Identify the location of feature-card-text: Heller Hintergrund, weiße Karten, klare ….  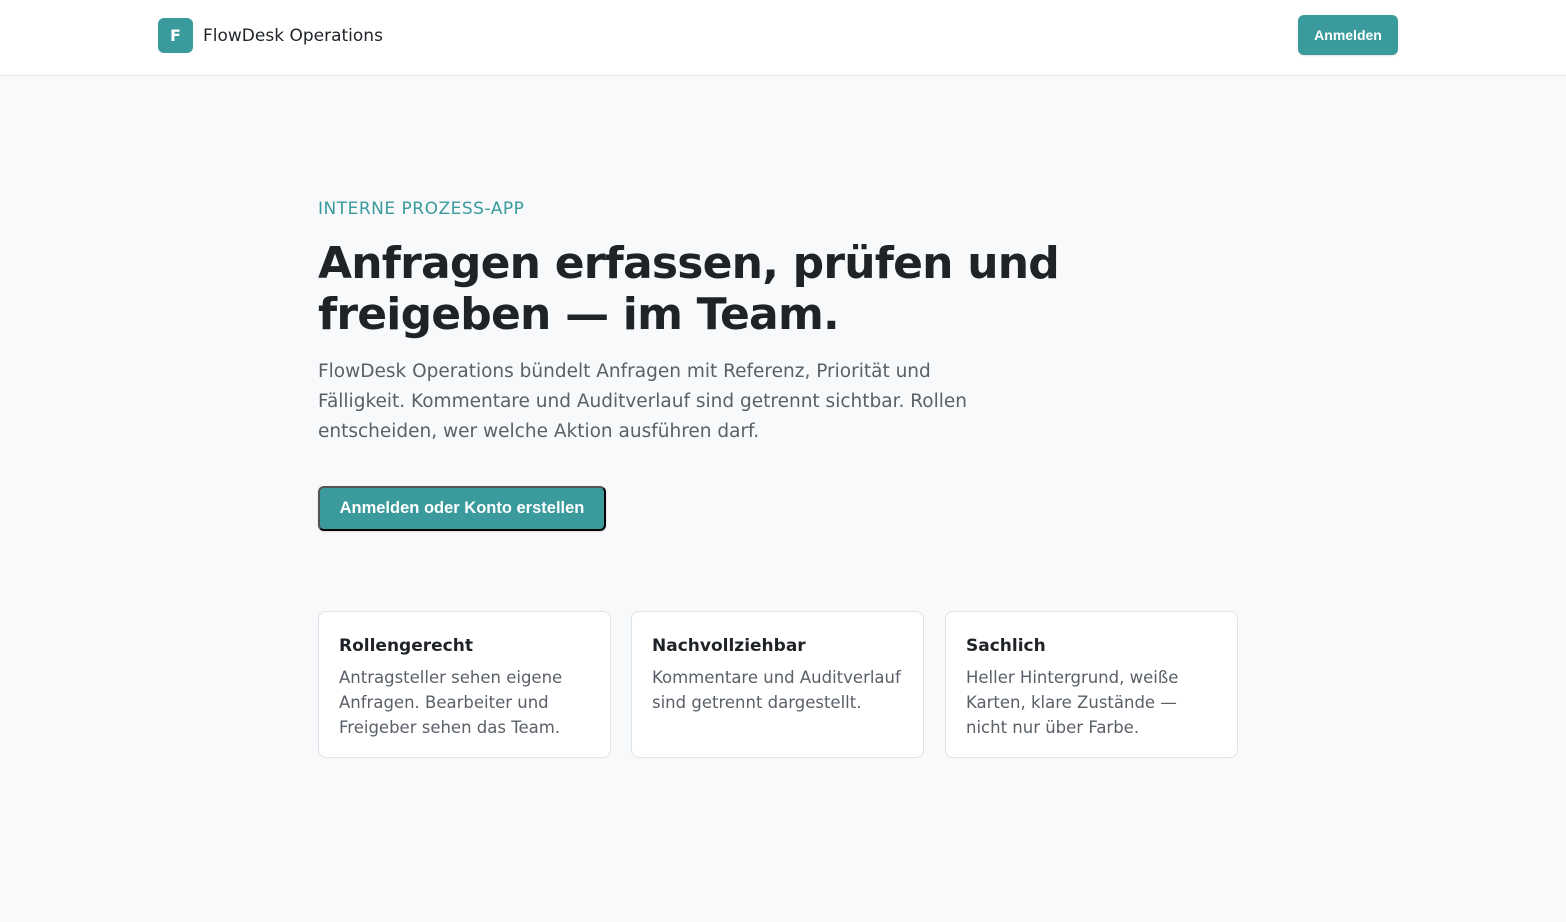
(1072, 702).